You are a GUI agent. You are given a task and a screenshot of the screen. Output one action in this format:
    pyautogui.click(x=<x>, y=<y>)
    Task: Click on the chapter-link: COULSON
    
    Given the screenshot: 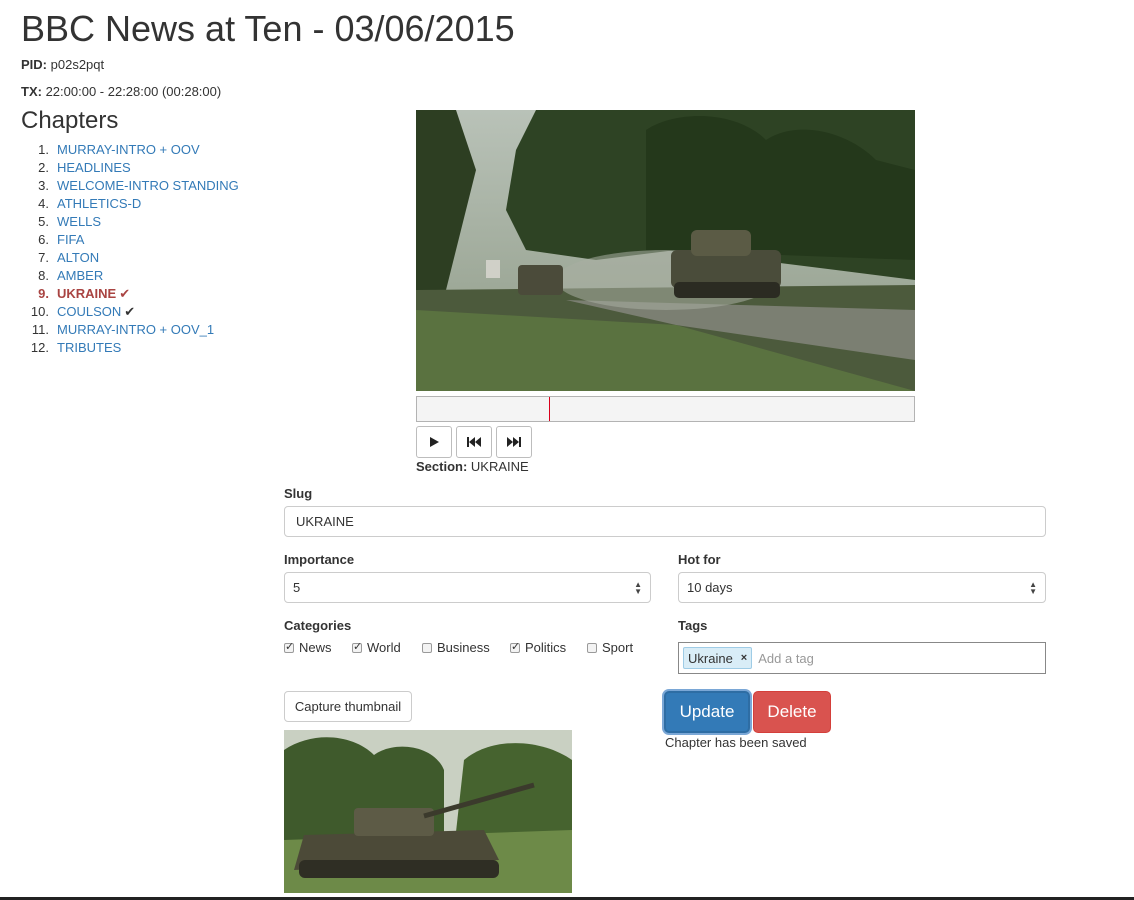 What is the action you would take?
    pyautogui.click(x=89, y=311)
    